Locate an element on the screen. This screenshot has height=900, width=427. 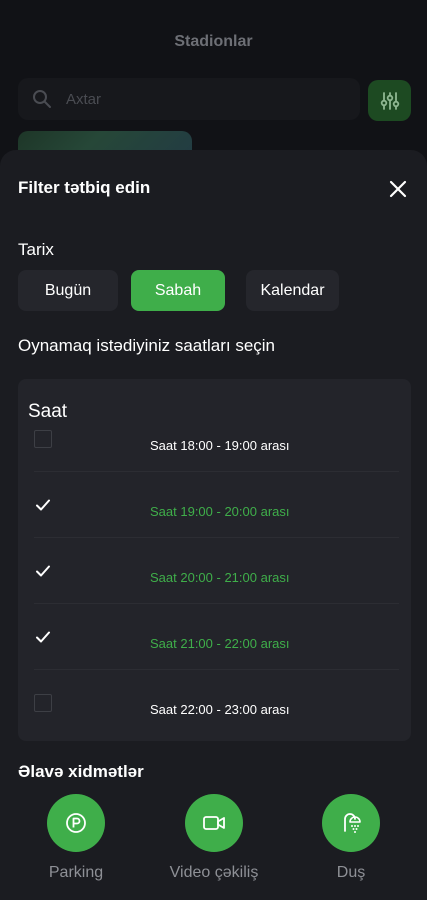
date-chip-today: Bugün is located at coordinates (68, 290).